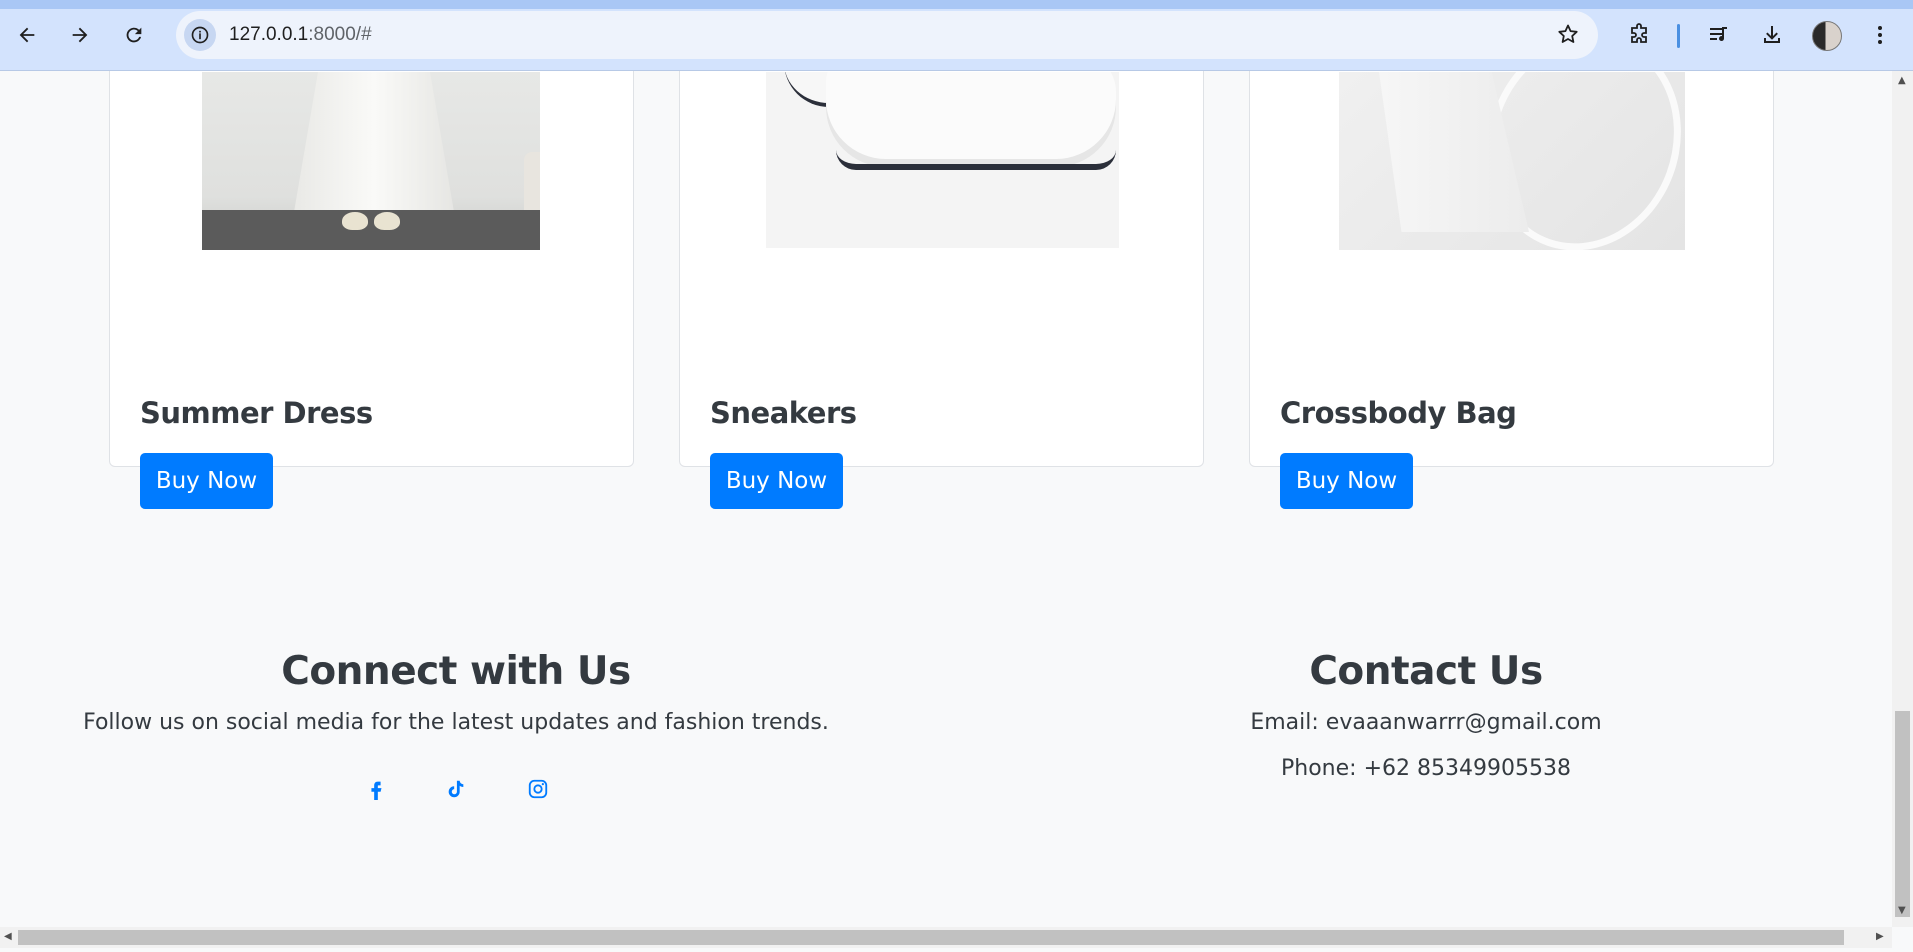  I want to click on contact-phone: Phone: +62 85349905538, so click(1426, 768).